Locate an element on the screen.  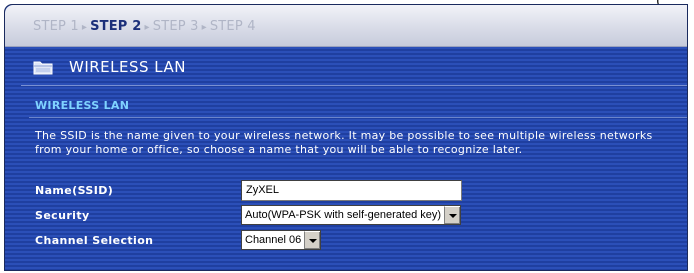
ssid-row: Name(SSID) is located at coordinates (248, 190).